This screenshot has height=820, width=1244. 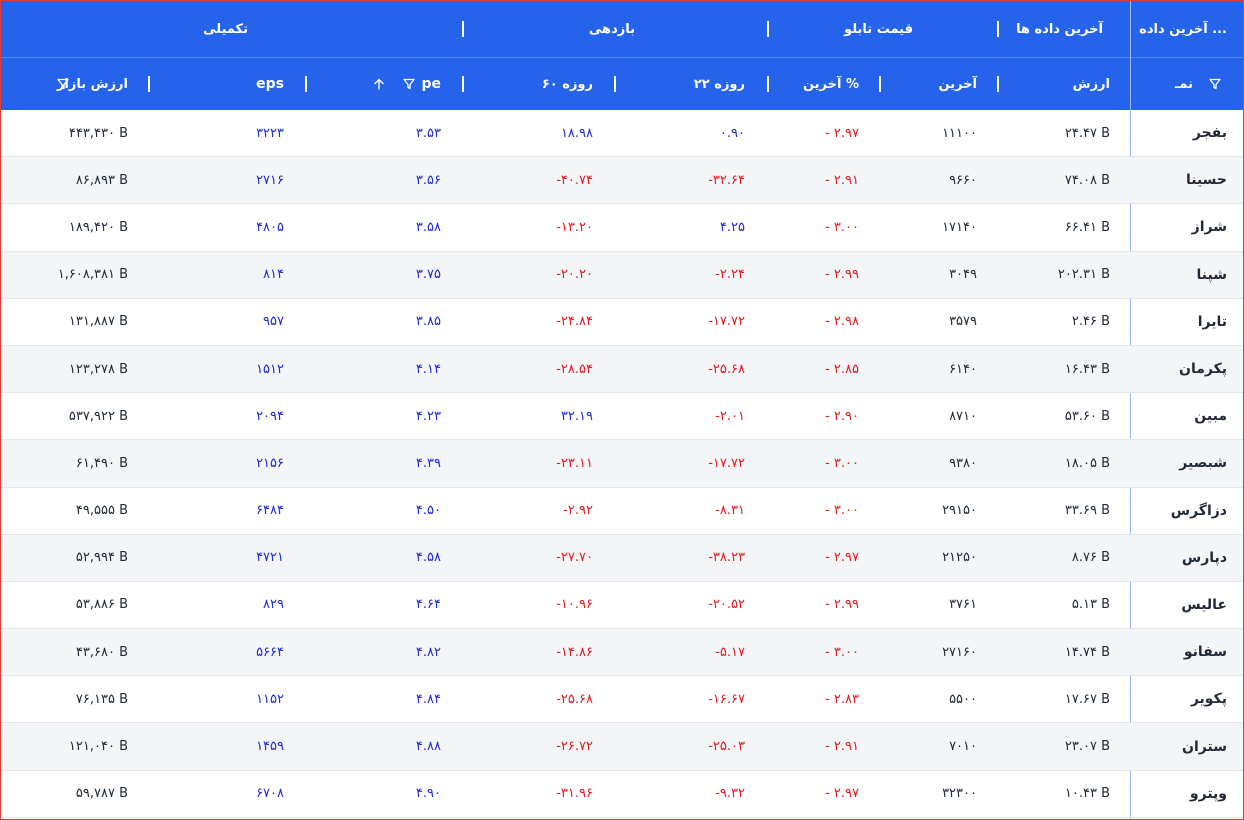 What do you see at coordinates (1210, 133) in the screenshot?
I see `cell-symbol: بفجر` at bounding box center [1210, 133].